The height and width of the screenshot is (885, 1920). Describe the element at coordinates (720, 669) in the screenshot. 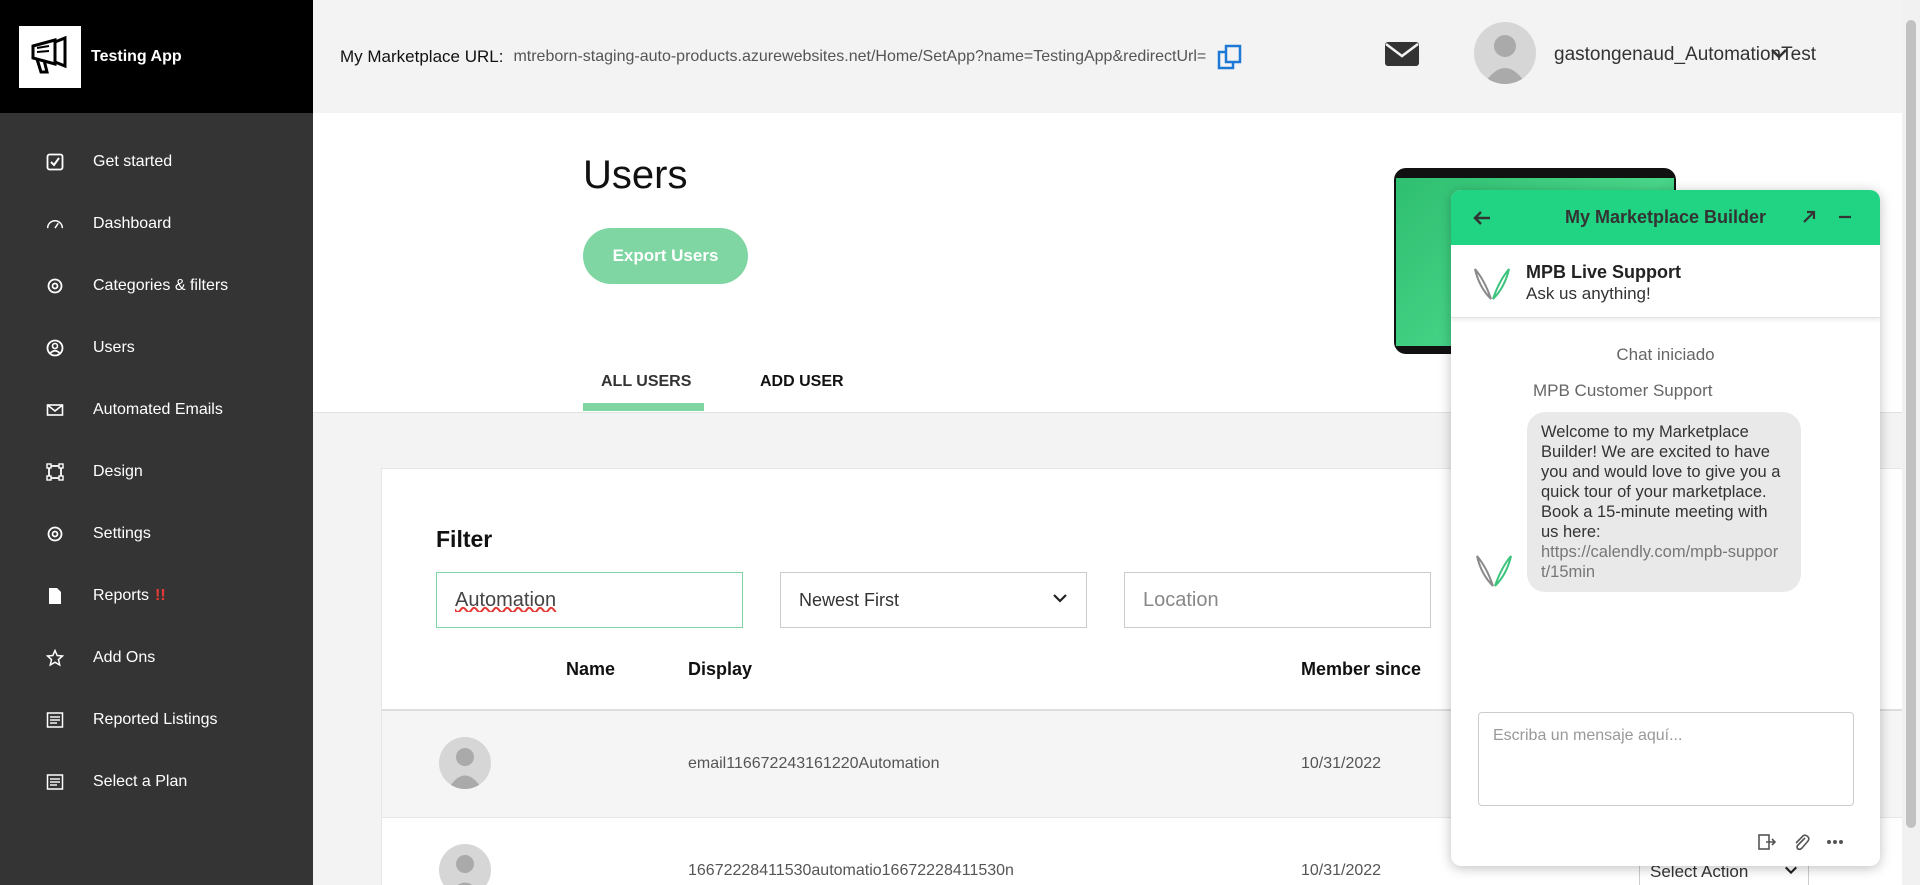

I see `column-header-display: Display` at that location.